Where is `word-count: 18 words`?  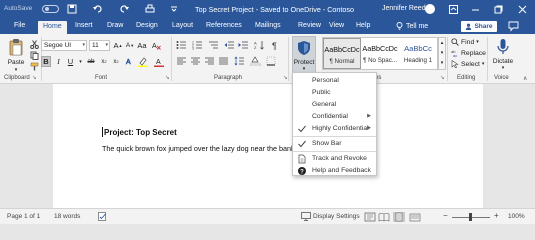
word-count: 18 words is located at coordinates (67, 216).